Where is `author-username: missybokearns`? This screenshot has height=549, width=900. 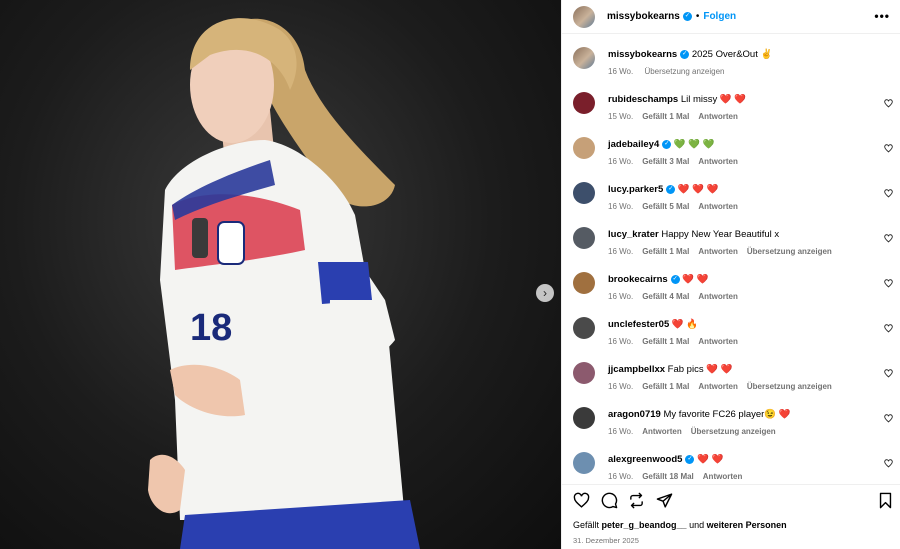
author-username: missybokearns is located at coordinates (643, 16).